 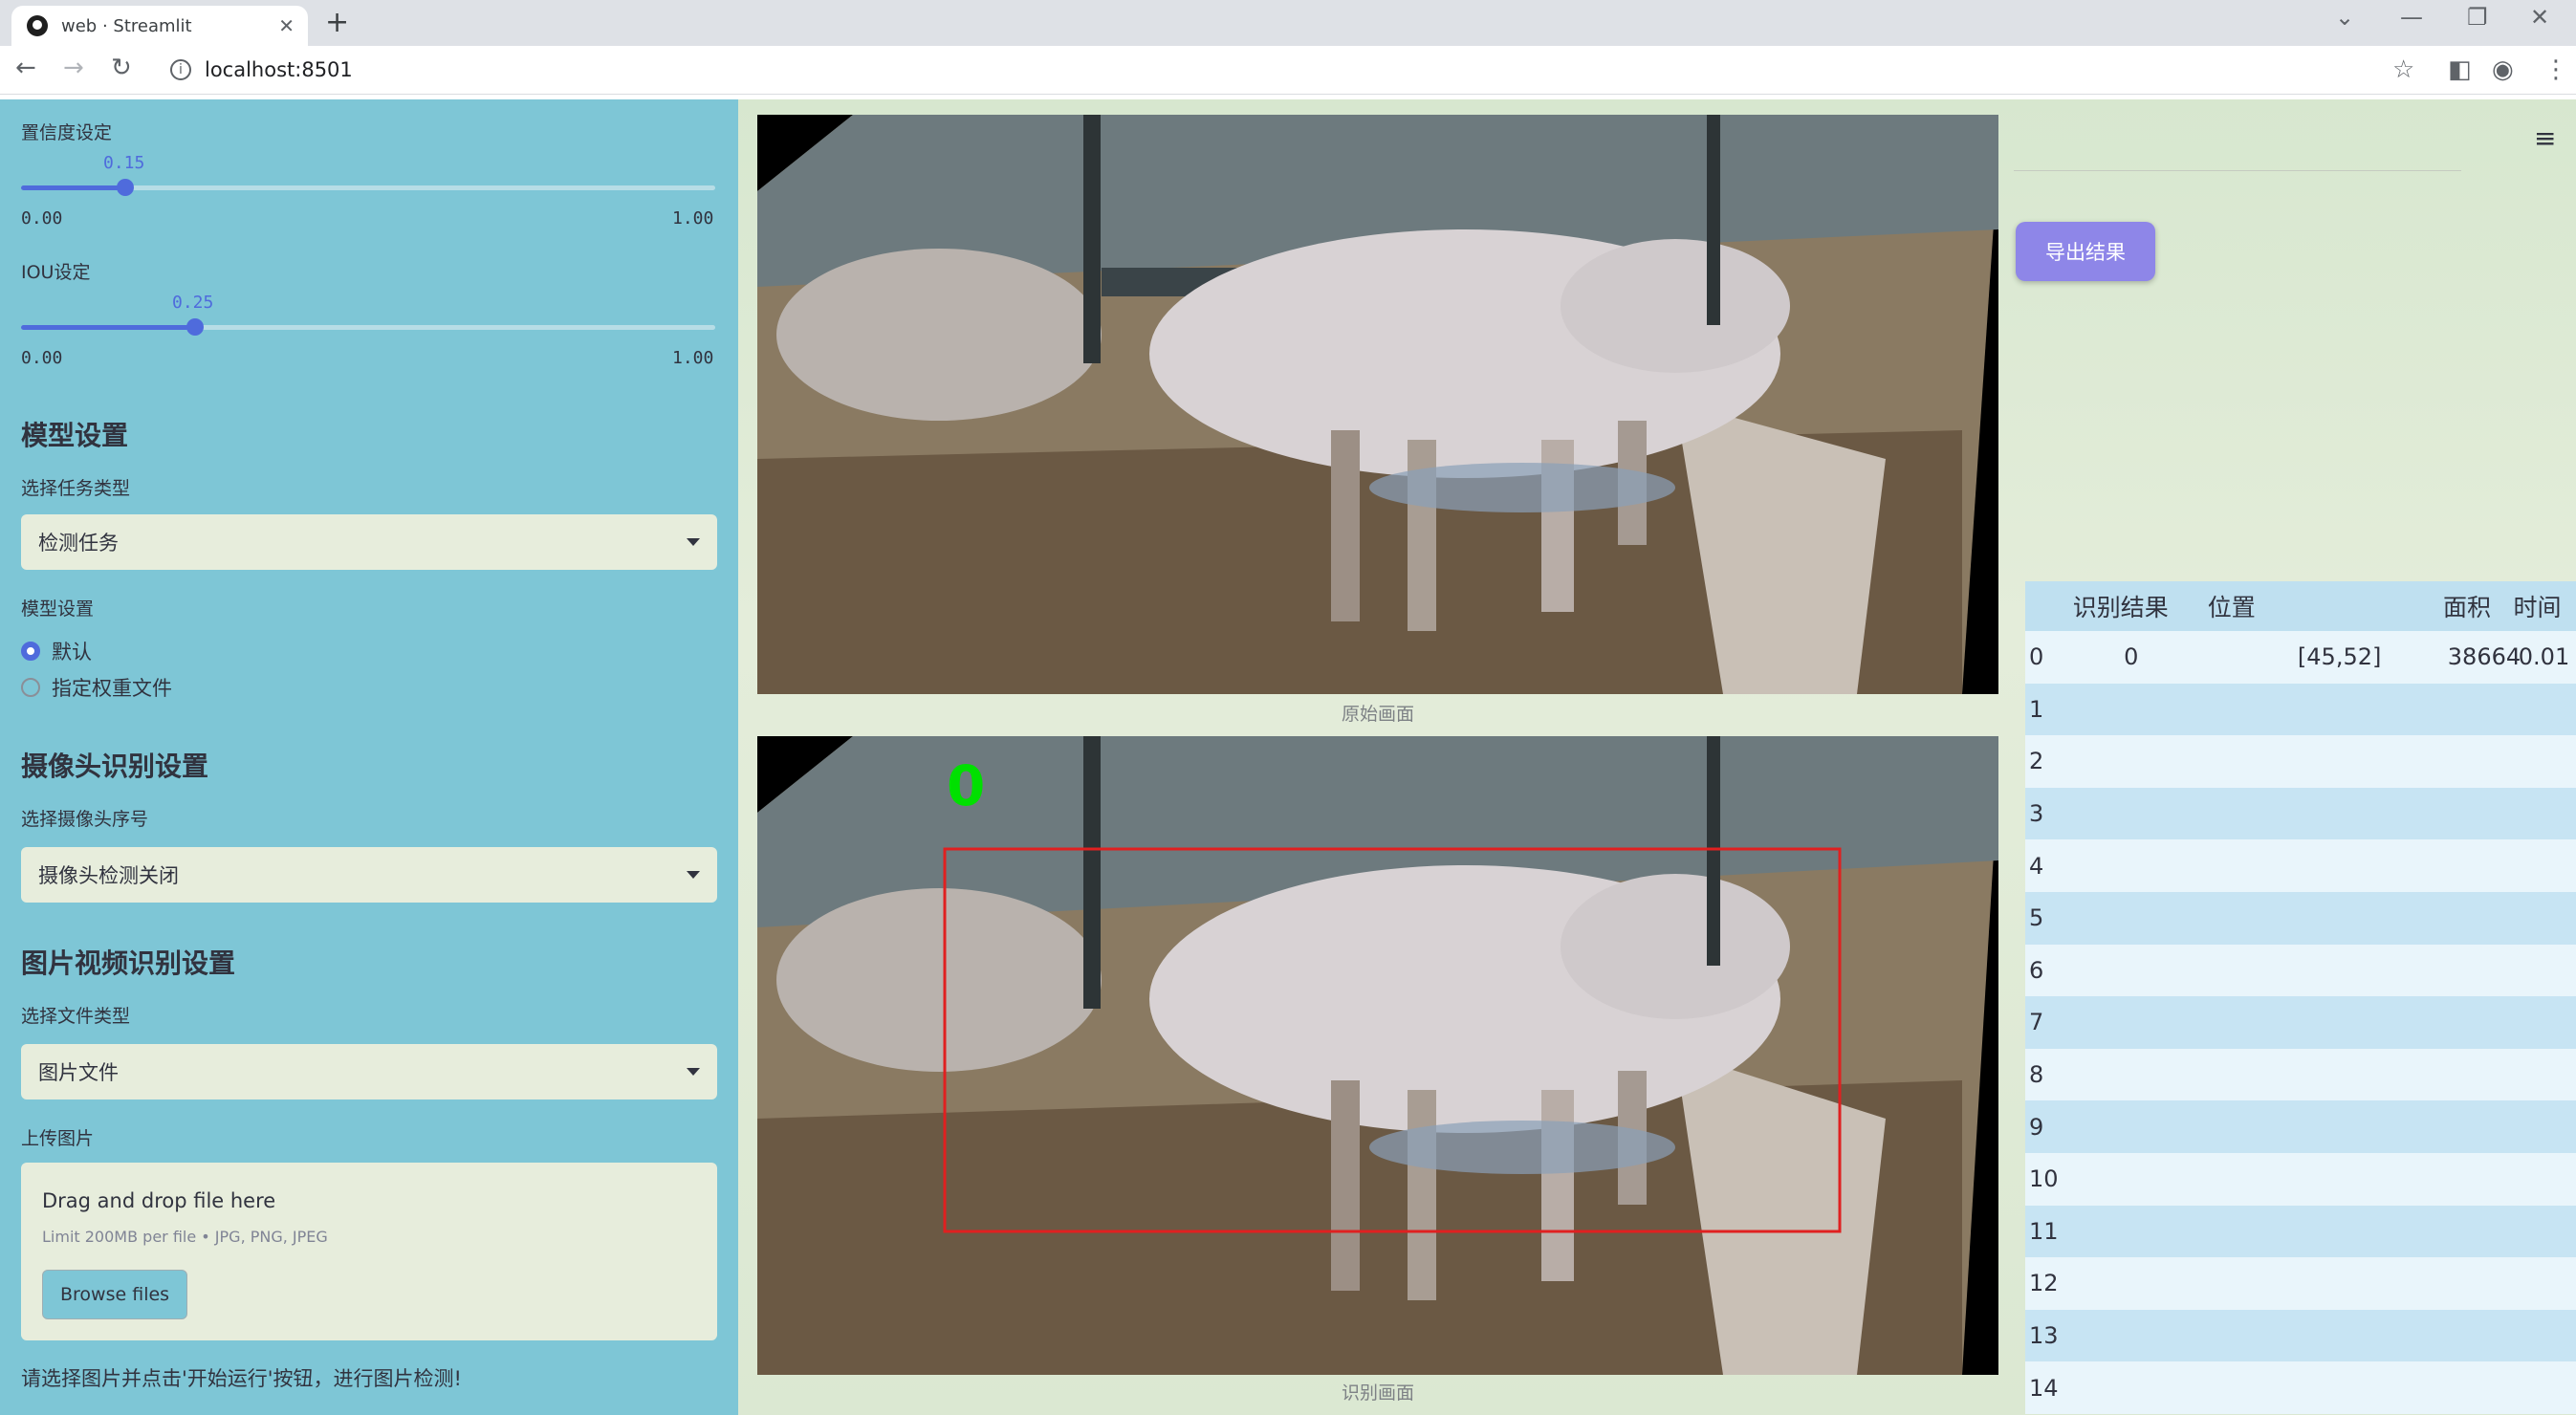 I want to click on model-label: 模型设置, so click(x=58, y=609).